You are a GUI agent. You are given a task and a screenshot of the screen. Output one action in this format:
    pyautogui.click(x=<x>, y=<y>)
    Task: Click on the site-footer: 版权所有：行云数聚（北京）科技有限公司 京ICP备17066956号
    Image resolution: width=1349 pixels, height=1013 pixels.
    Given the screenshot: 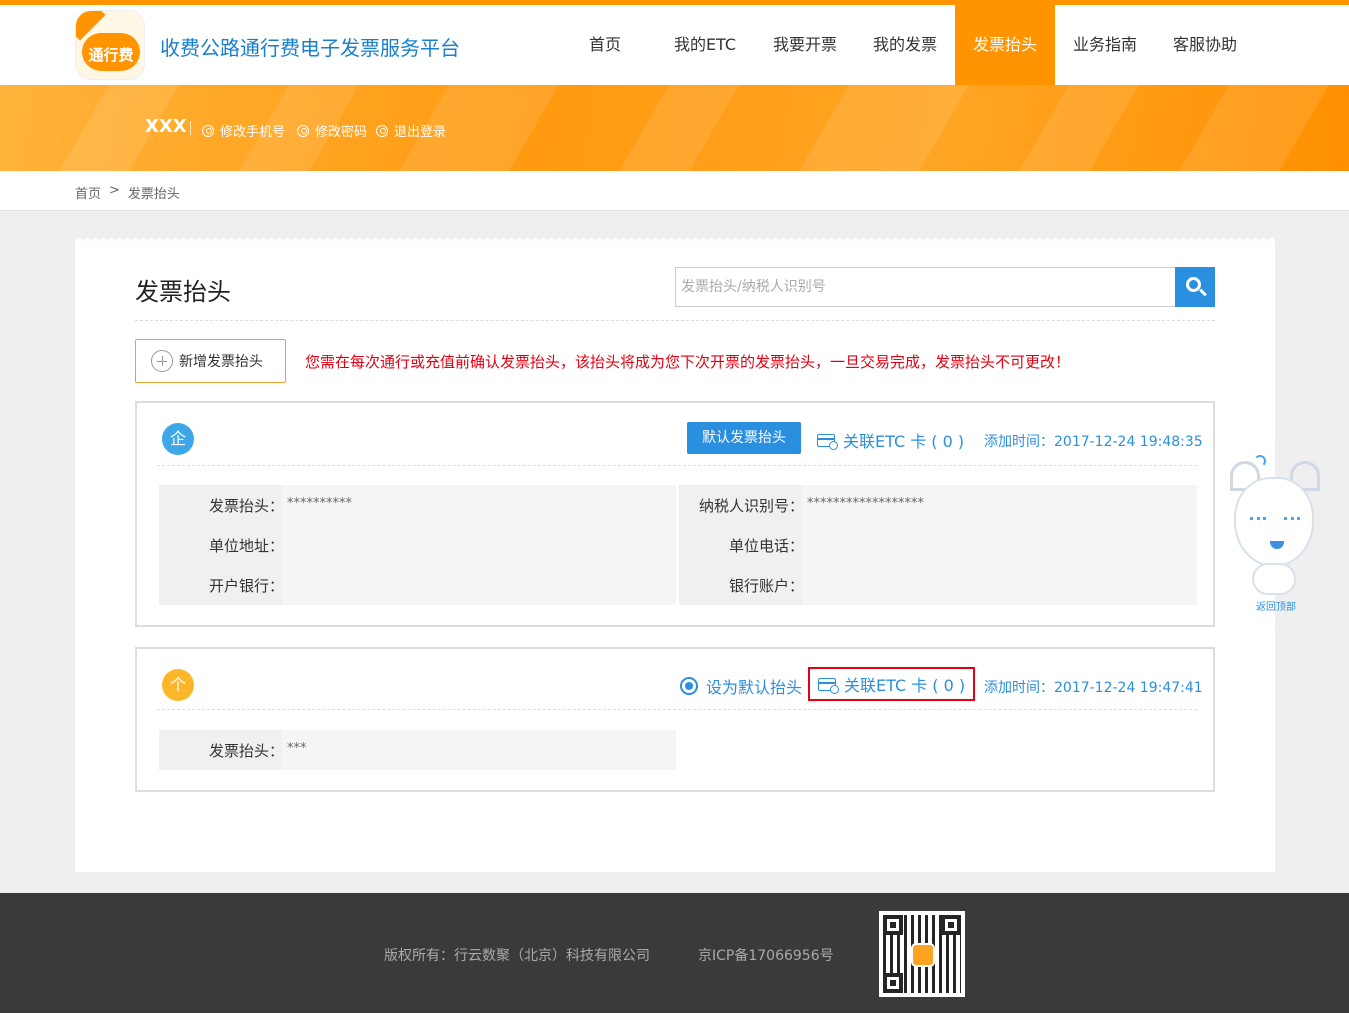 What is the action you would take?
    pyautogui.click(x=674, y=953)
    